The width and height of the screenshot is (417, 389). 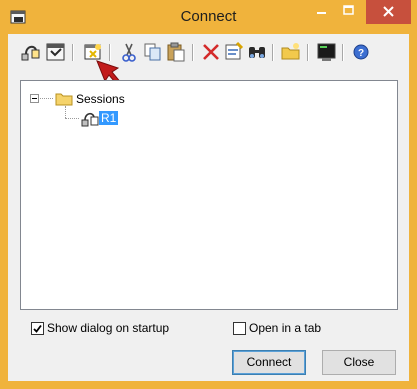 I want to click on show-dialog-label: Show dialog on startup, so click(x=108, y=328).